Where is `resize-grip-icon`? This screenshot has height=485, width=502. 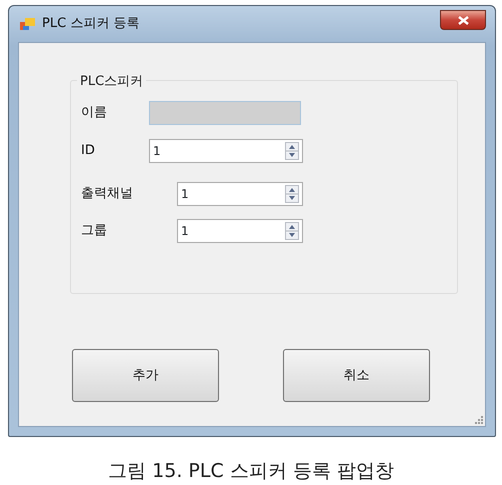
resize-grip-icon is located at coordinates (478, 419).